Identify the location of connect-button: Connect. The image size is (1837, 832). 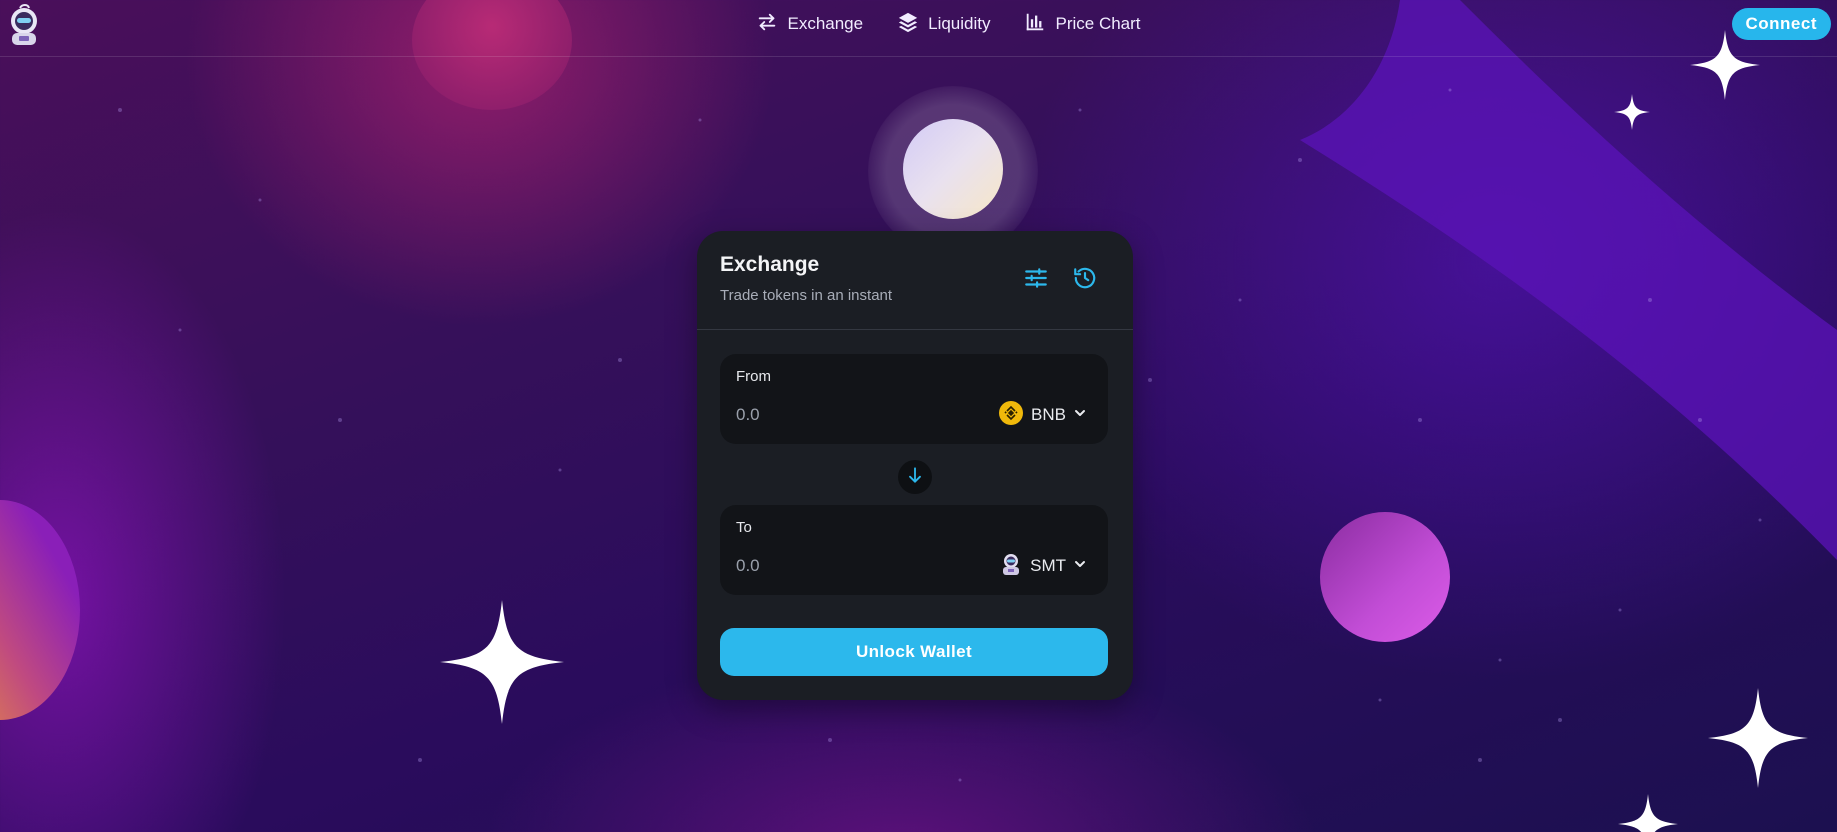
(1781, 24).